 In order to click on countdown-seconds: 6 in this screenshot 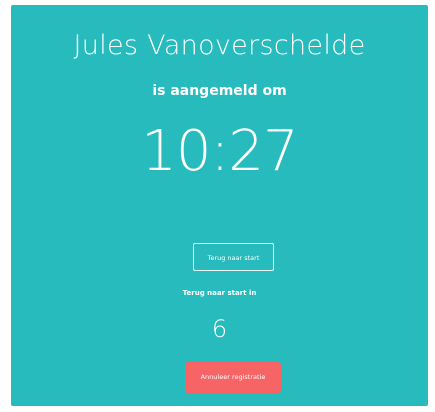, I will do `click(219, 329)`.